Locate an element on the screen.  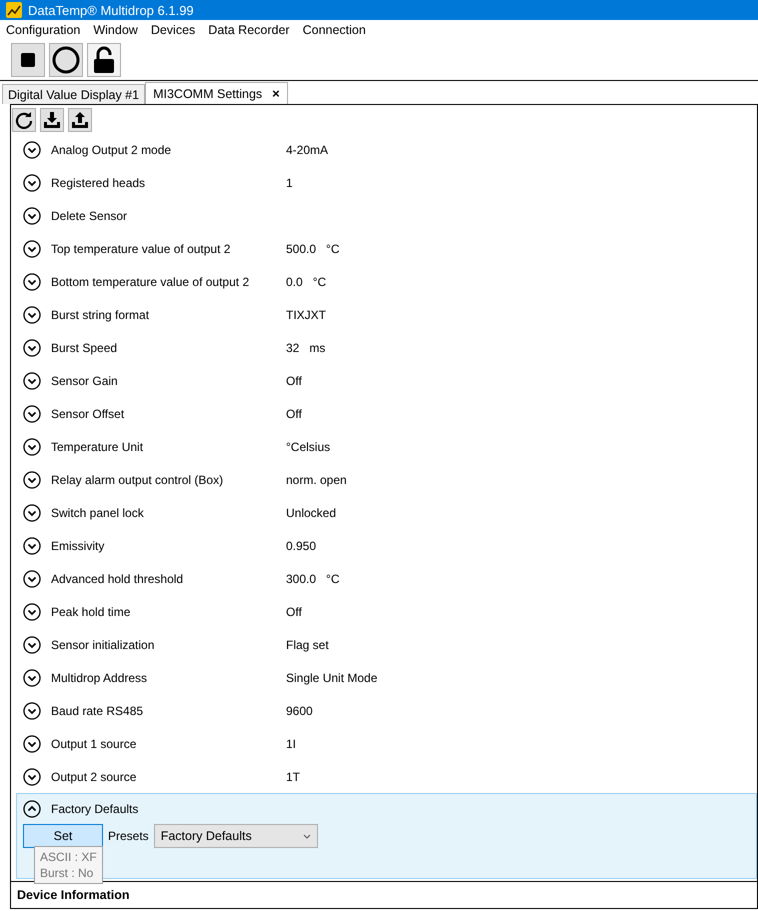
setting-label: Multidrop Address is located at coordinates (99, 677).